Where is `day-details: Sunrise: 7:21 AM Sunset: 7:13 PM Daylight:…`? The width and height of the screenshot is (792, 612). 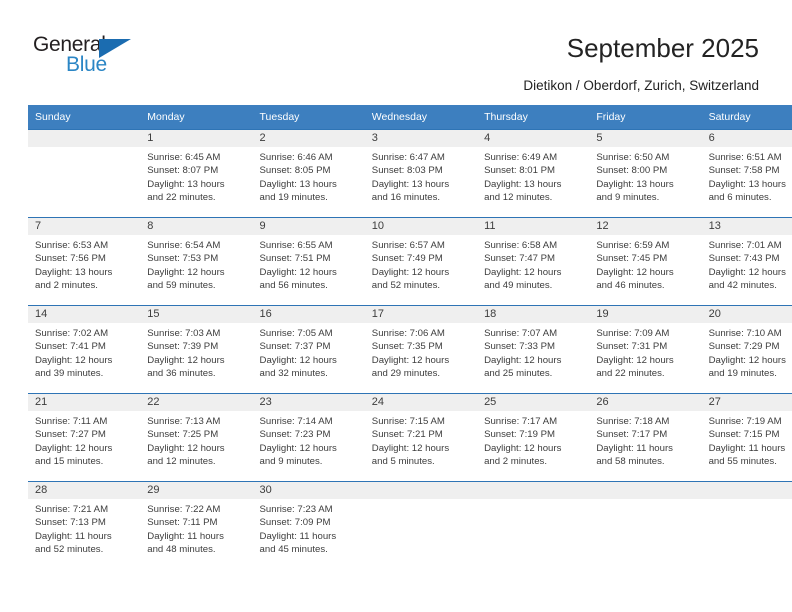
day-details: Sunrise: 7:21 AM Sunset: 7:13 PM Daylight:… is located at coordinates (84, 534).